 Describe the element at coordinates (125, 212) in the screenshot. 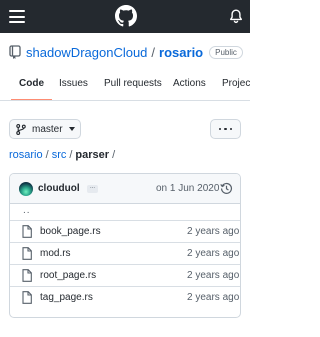

I see `parent-directory-row: ..` at that location.